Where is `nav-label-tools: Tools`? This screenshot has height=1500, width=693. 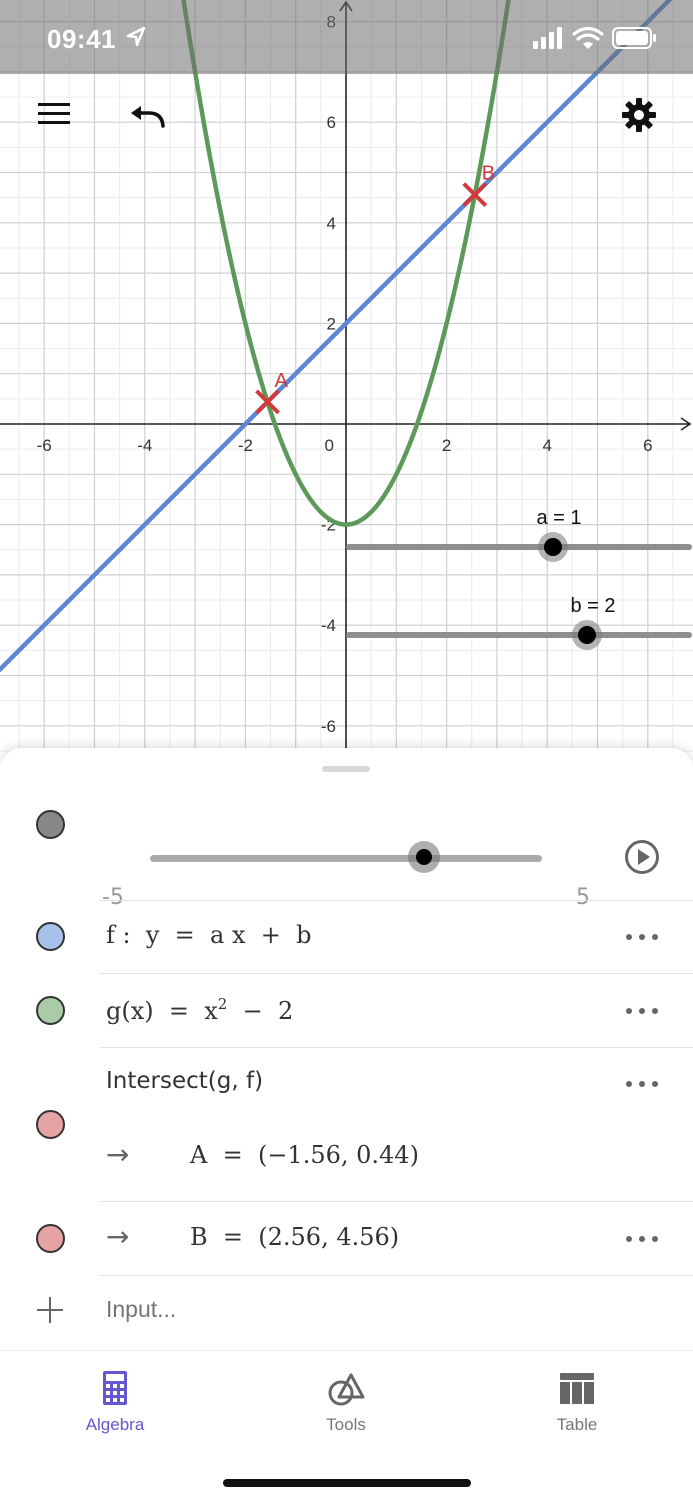 nav-label-tools: Tools is located at coordinates (346, 1424).